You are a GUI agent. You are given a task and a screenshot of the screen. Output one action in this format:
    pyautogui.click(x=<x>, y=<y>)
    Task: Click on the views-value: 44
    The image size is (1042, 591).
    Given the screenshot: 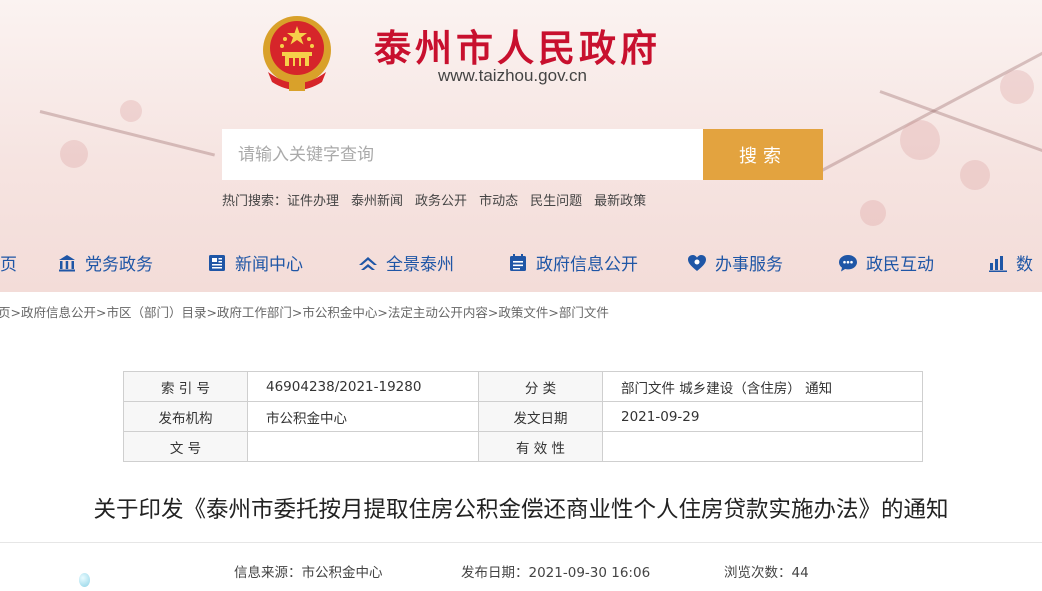 What is the action you would take?
    pyautogui.click(x=800, y=573)
    